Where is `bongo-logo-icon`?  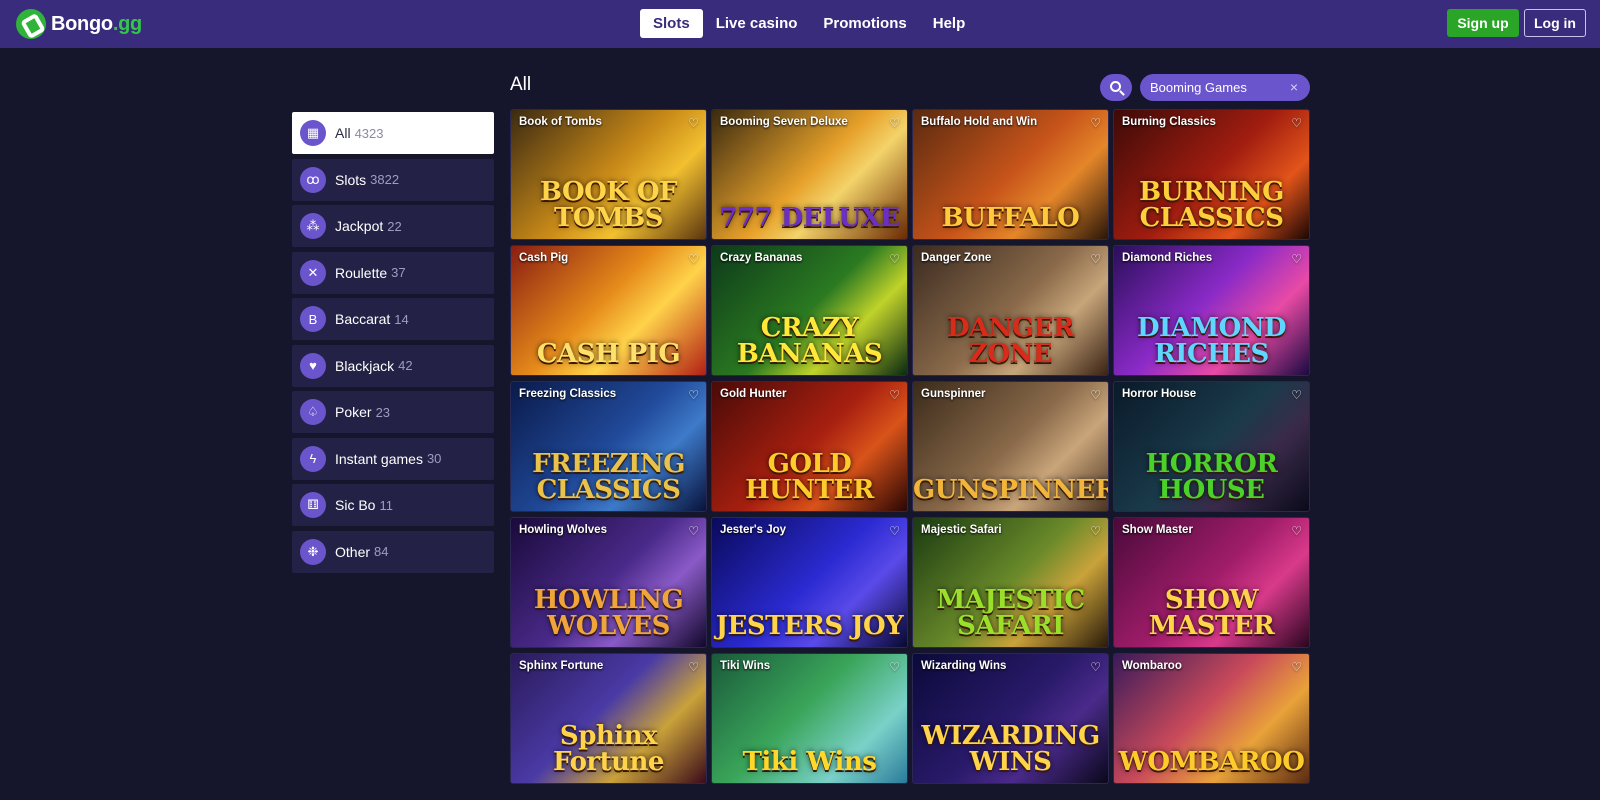
bongo-logo-icon is located at coordinates (31, 24).